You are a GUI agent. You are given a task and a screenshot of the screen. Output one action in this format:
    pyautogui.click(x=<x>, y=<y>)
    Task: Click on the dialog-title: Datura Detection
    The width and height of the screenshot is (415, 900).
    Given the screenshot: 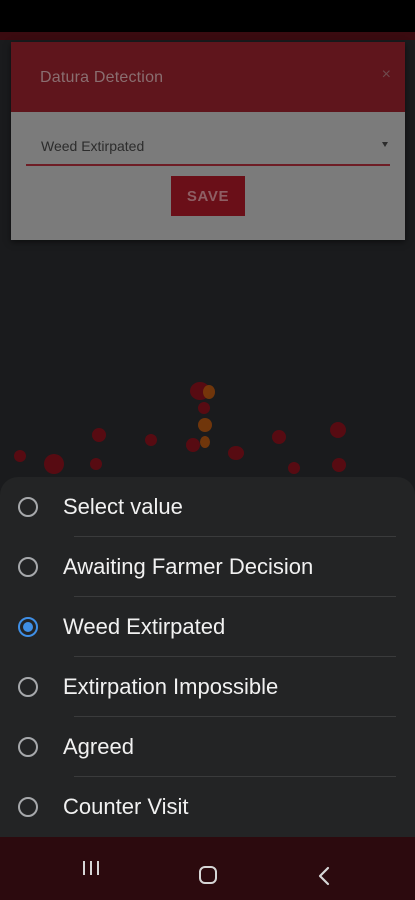 What is the action you would take?
    pyautogui.click(x=102, y=77)
    